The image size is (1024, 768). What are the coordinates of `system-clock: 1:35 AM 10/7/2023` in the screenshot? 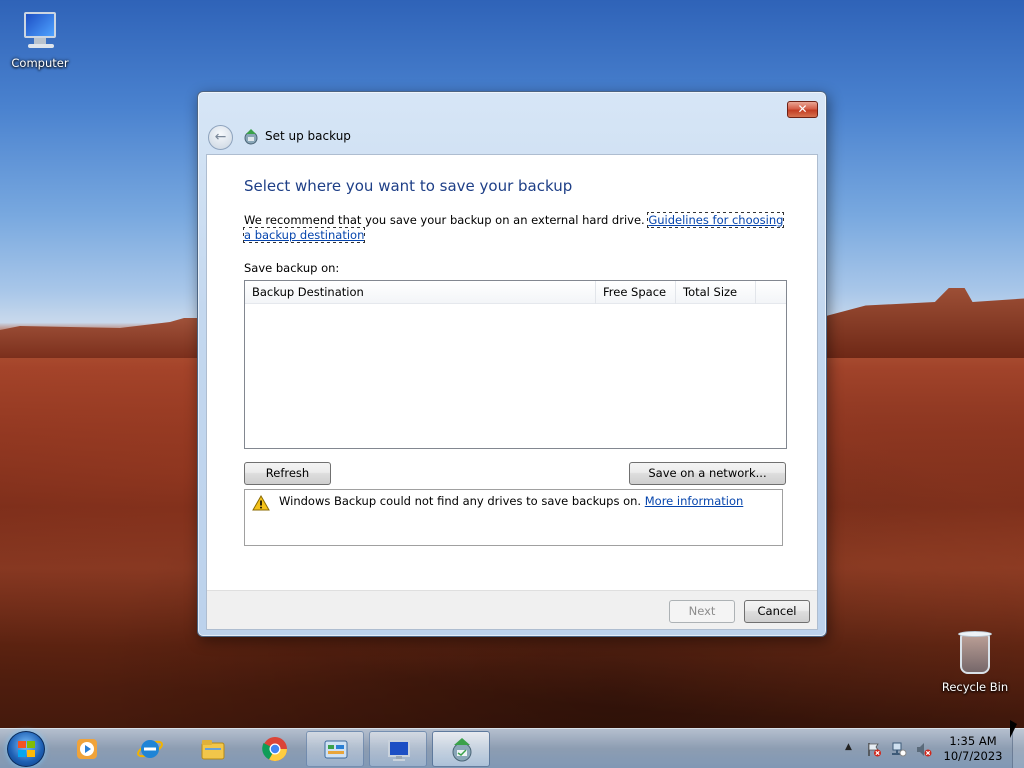 It's located at (973, 749).